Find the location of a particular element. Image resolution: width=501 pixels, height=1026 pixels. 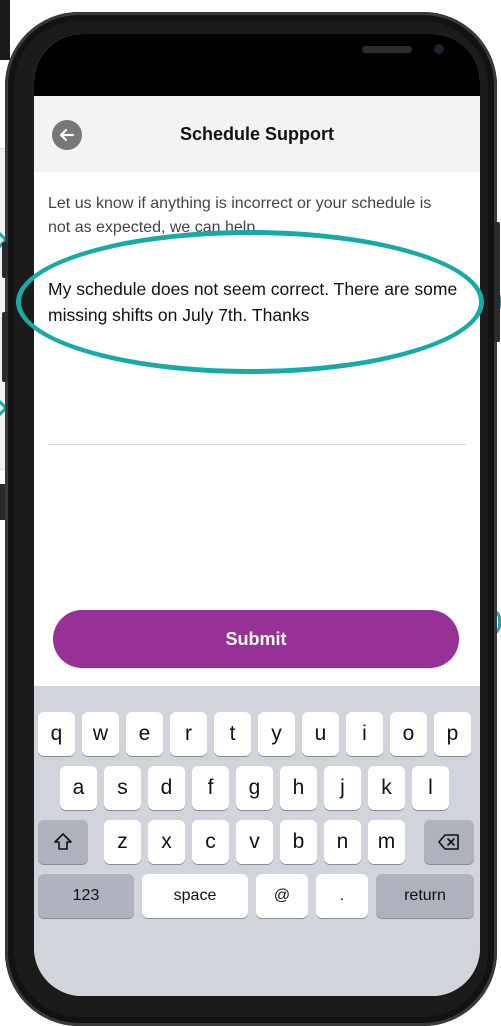

back-arrow-icon is located at coordinates (67, 135).